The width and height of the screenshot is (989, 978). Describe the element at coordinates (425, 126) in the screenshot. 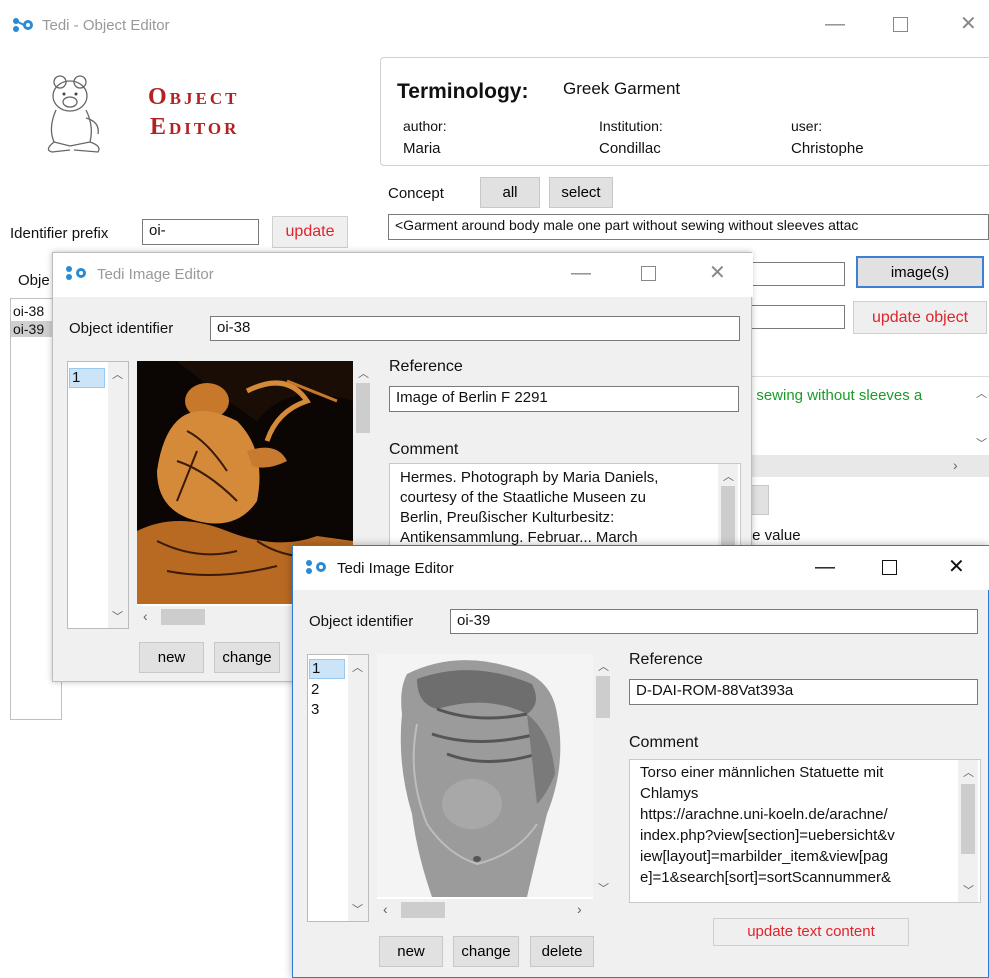

I see `author-label: author:` at that location.